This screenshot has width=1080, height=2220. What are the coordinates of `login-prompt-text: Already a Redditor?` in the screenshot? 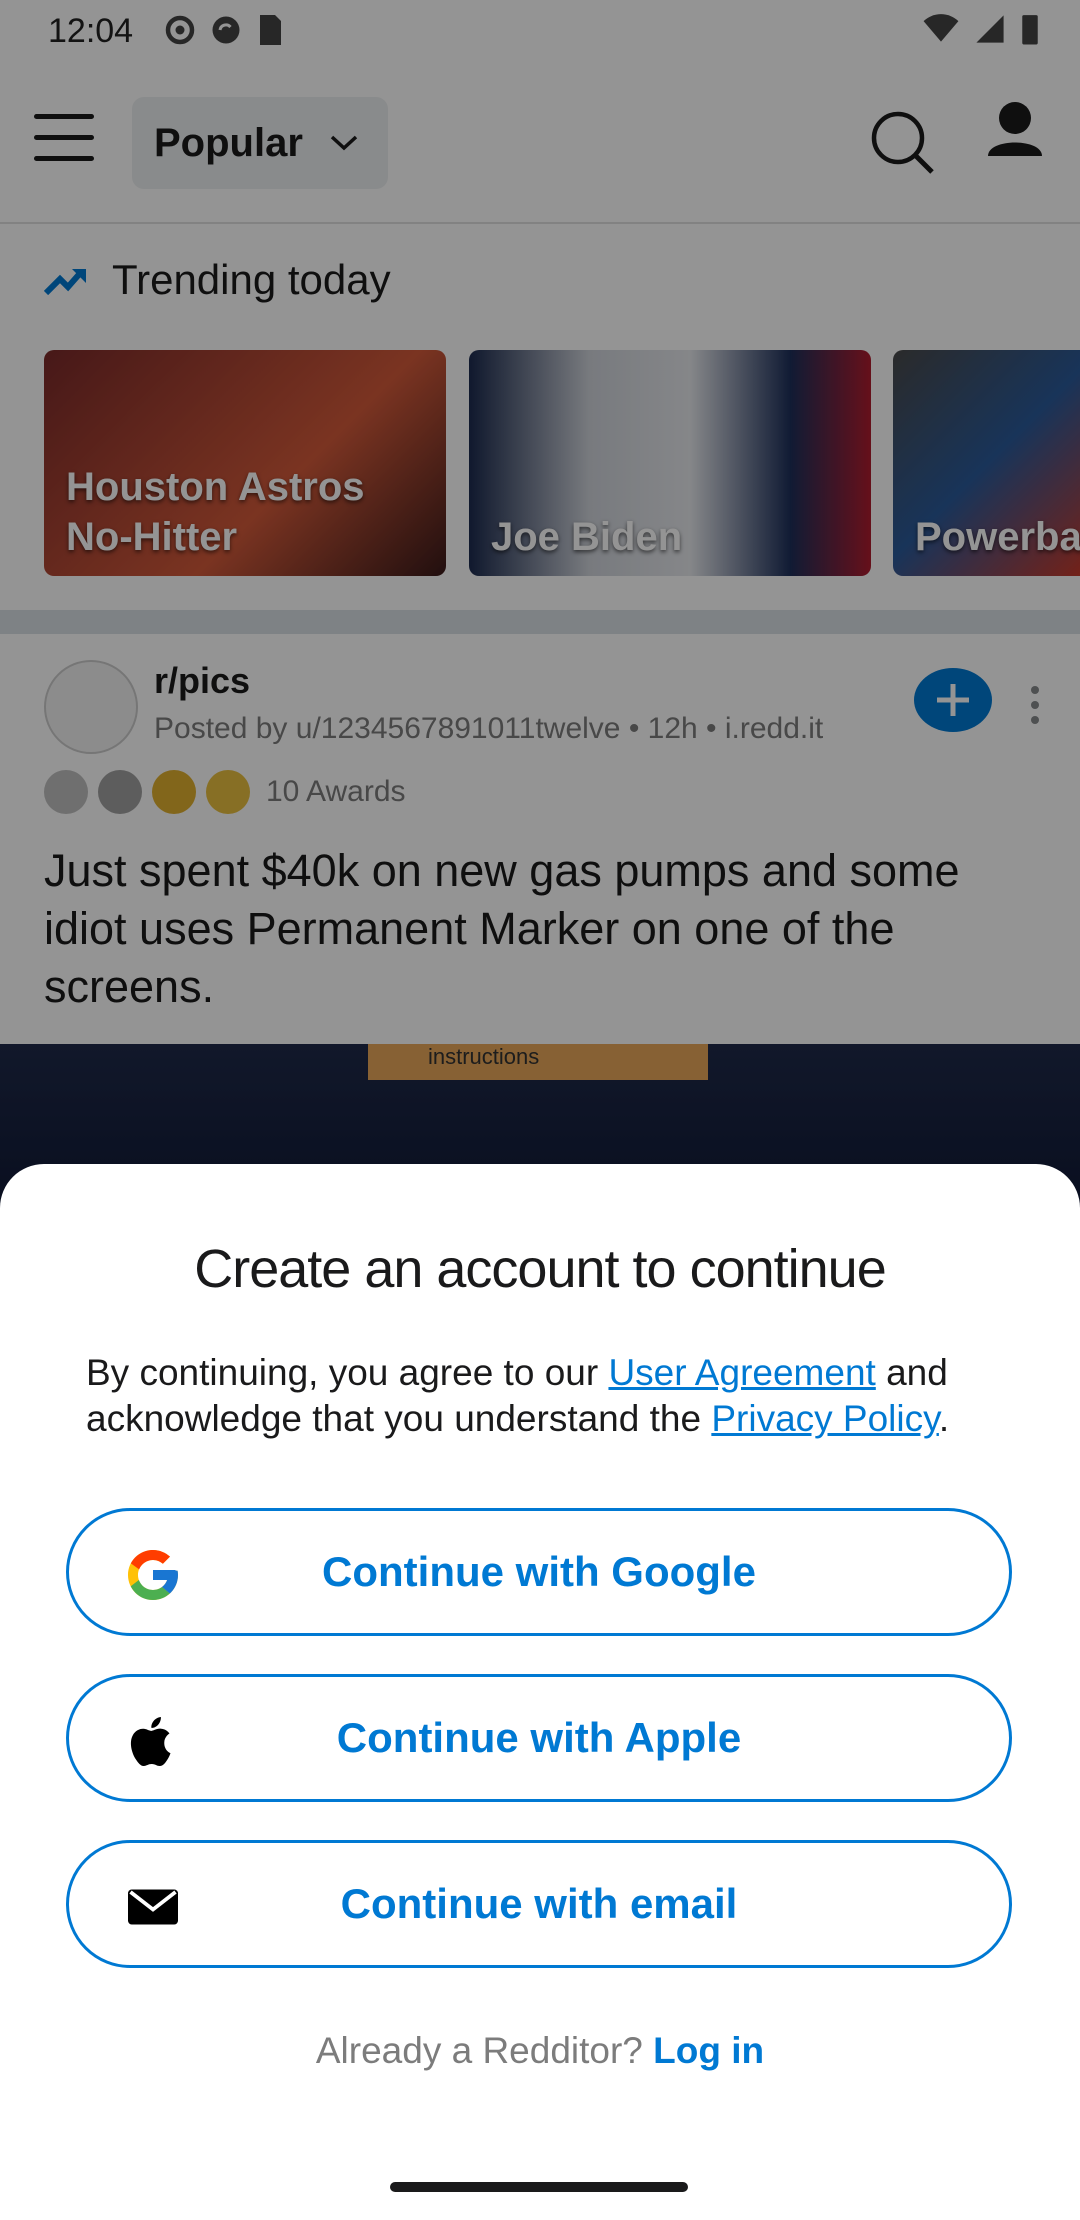 It's located at (479, 2050).